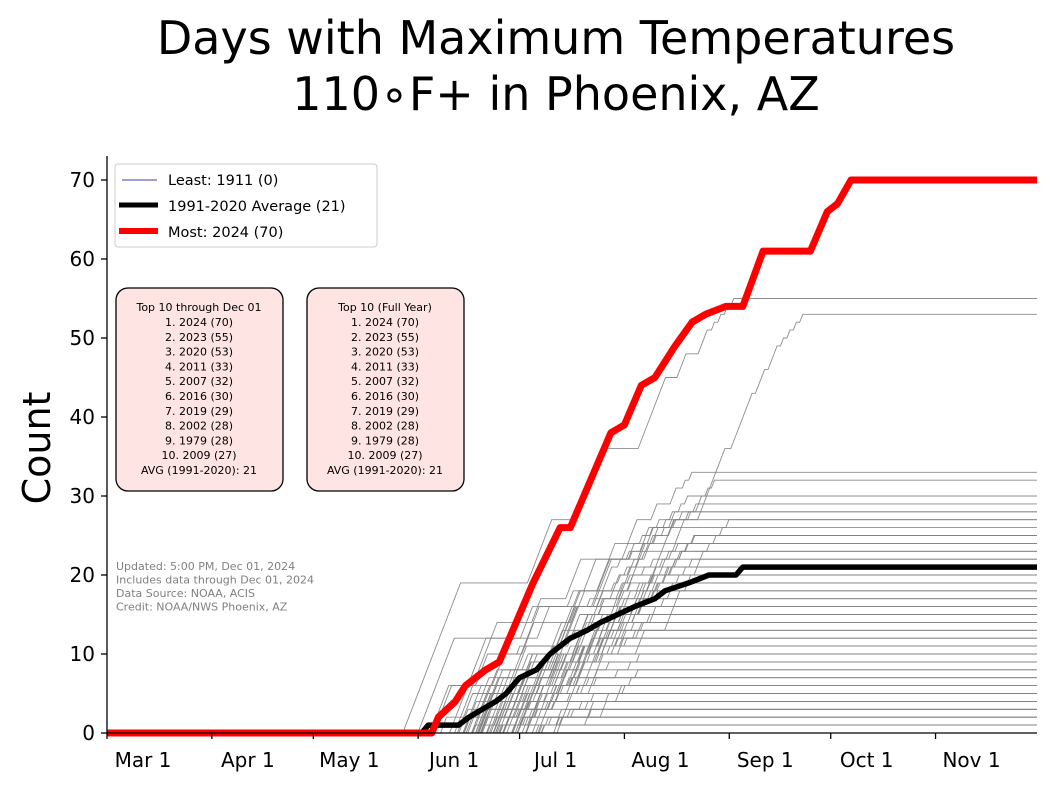 This screenshot has width=1051, height=787. Describe the element at coordinates (82, 654) in the screenshot. I see `y-tick-label: 10` at that location.